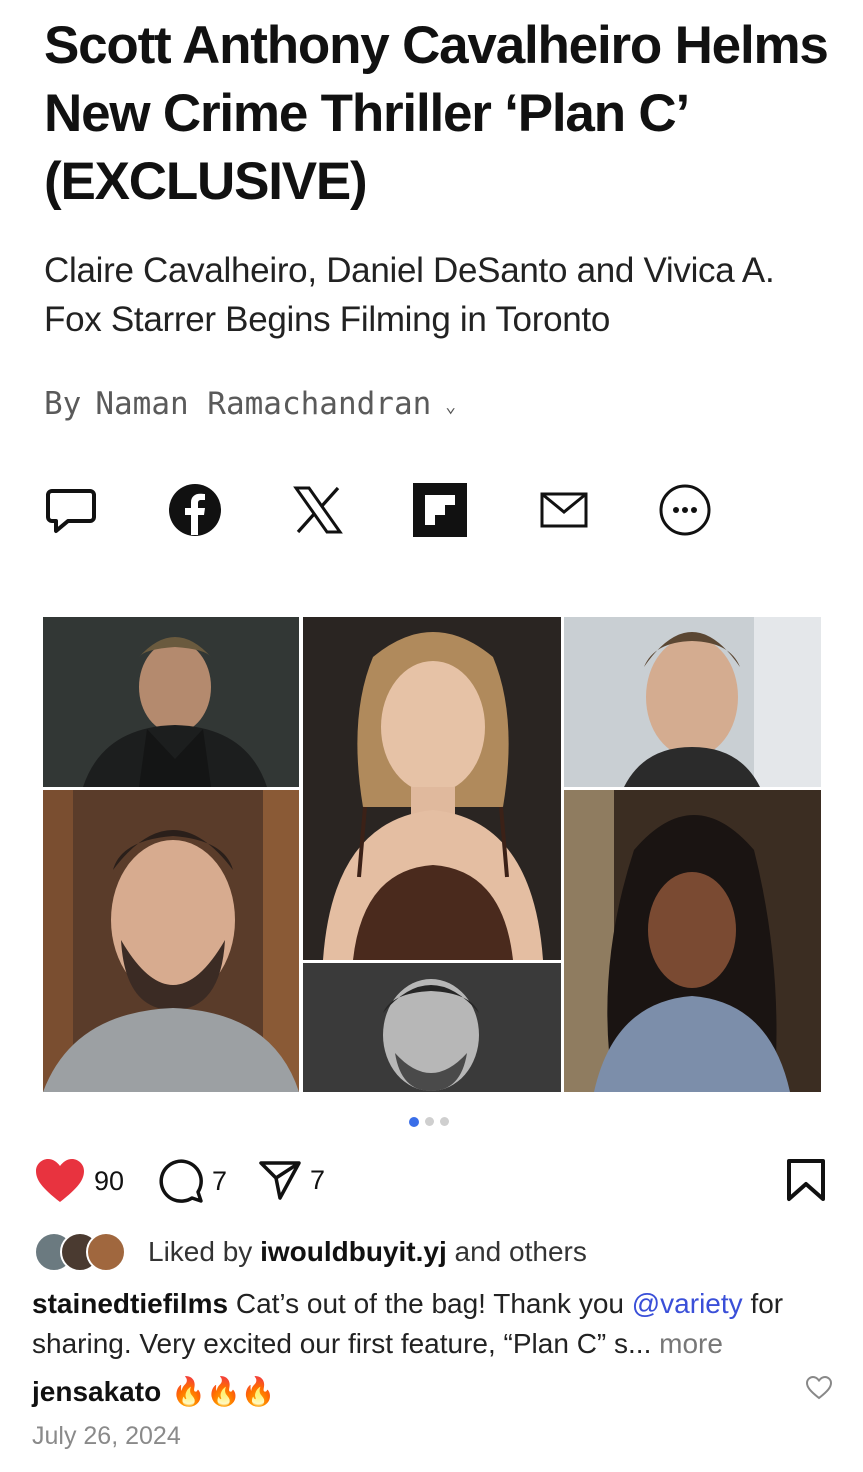  I want to click on avatar, so click(106, 1252).